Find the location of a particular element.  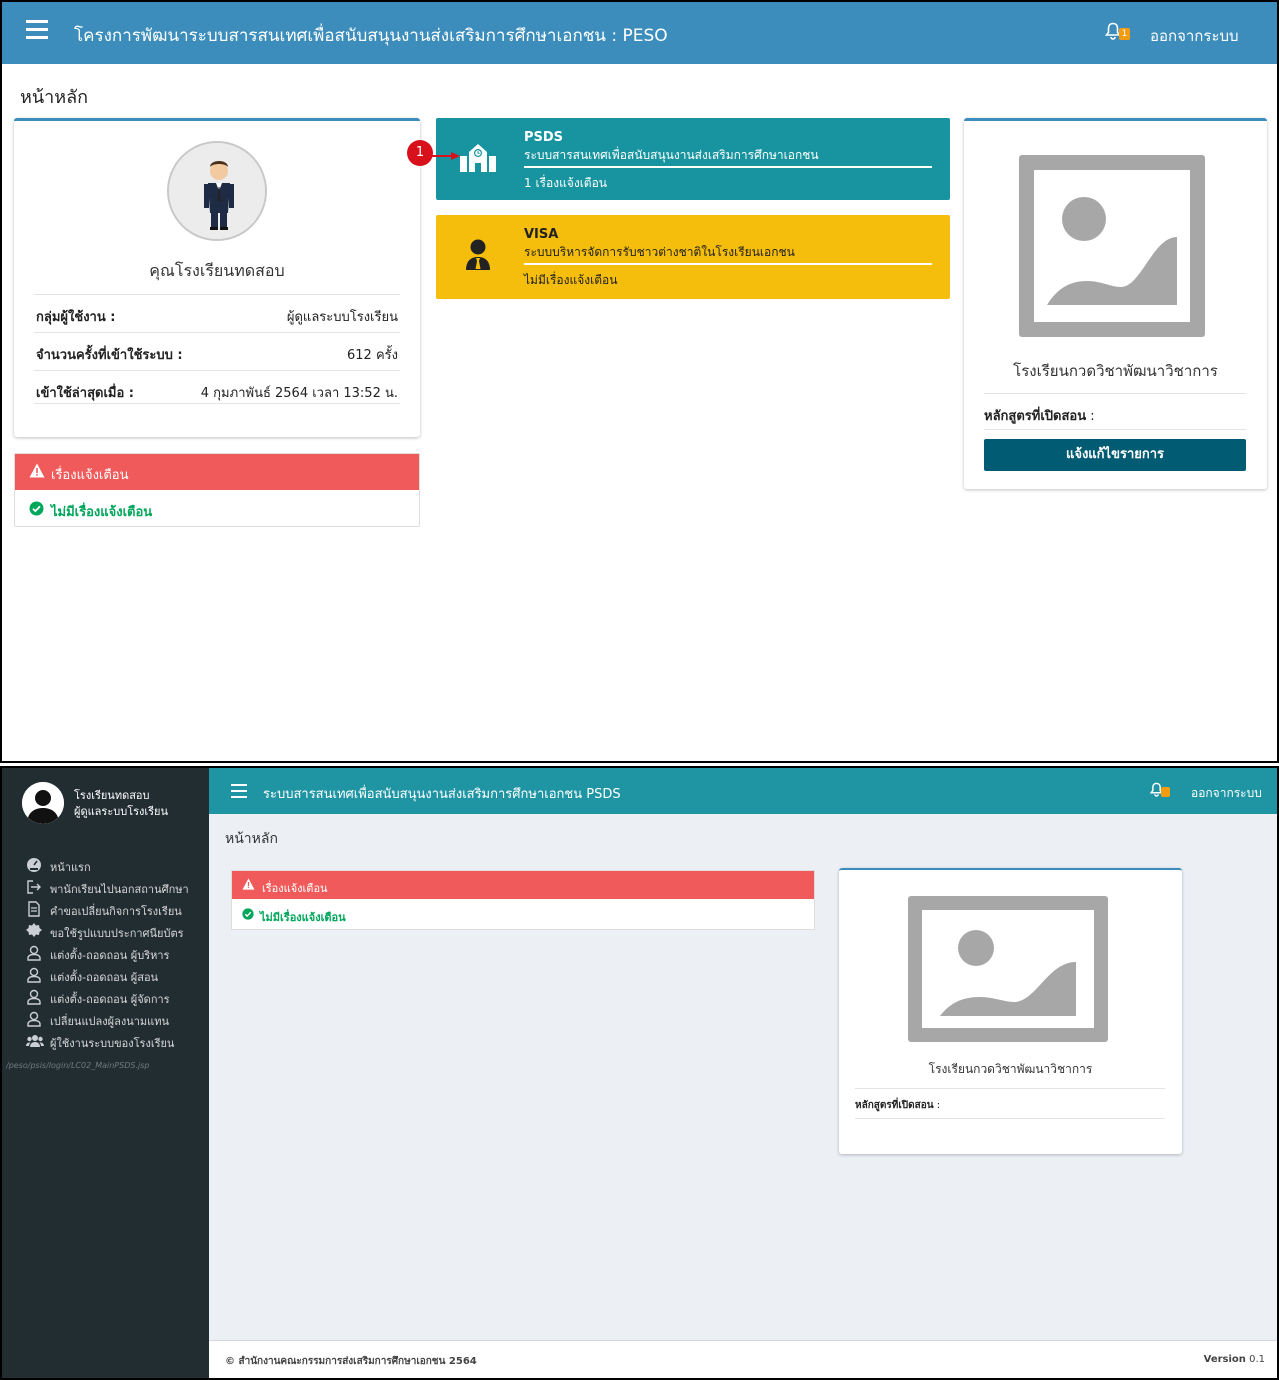

sidebar-item-field-trip: พานักเรียนไปนอกสถานศึกษา is located at coordinates (105, 887).